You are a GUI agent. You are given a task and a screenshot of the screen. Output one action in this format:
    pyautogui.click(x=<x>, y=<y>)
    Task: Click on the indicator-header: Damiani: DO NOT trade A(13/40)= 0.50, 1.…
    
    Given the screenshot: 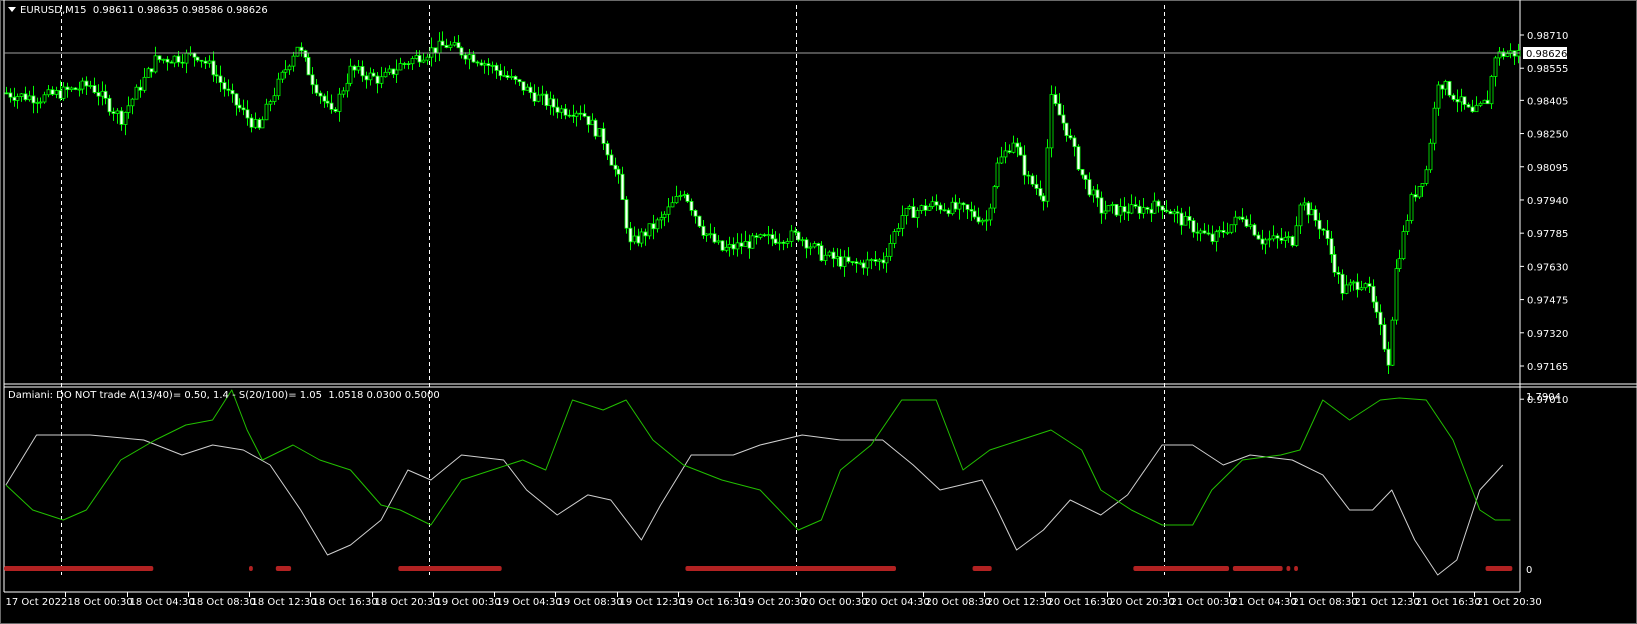 What is the action you would take?
    pyautogui.click(x=224, y=395)
    